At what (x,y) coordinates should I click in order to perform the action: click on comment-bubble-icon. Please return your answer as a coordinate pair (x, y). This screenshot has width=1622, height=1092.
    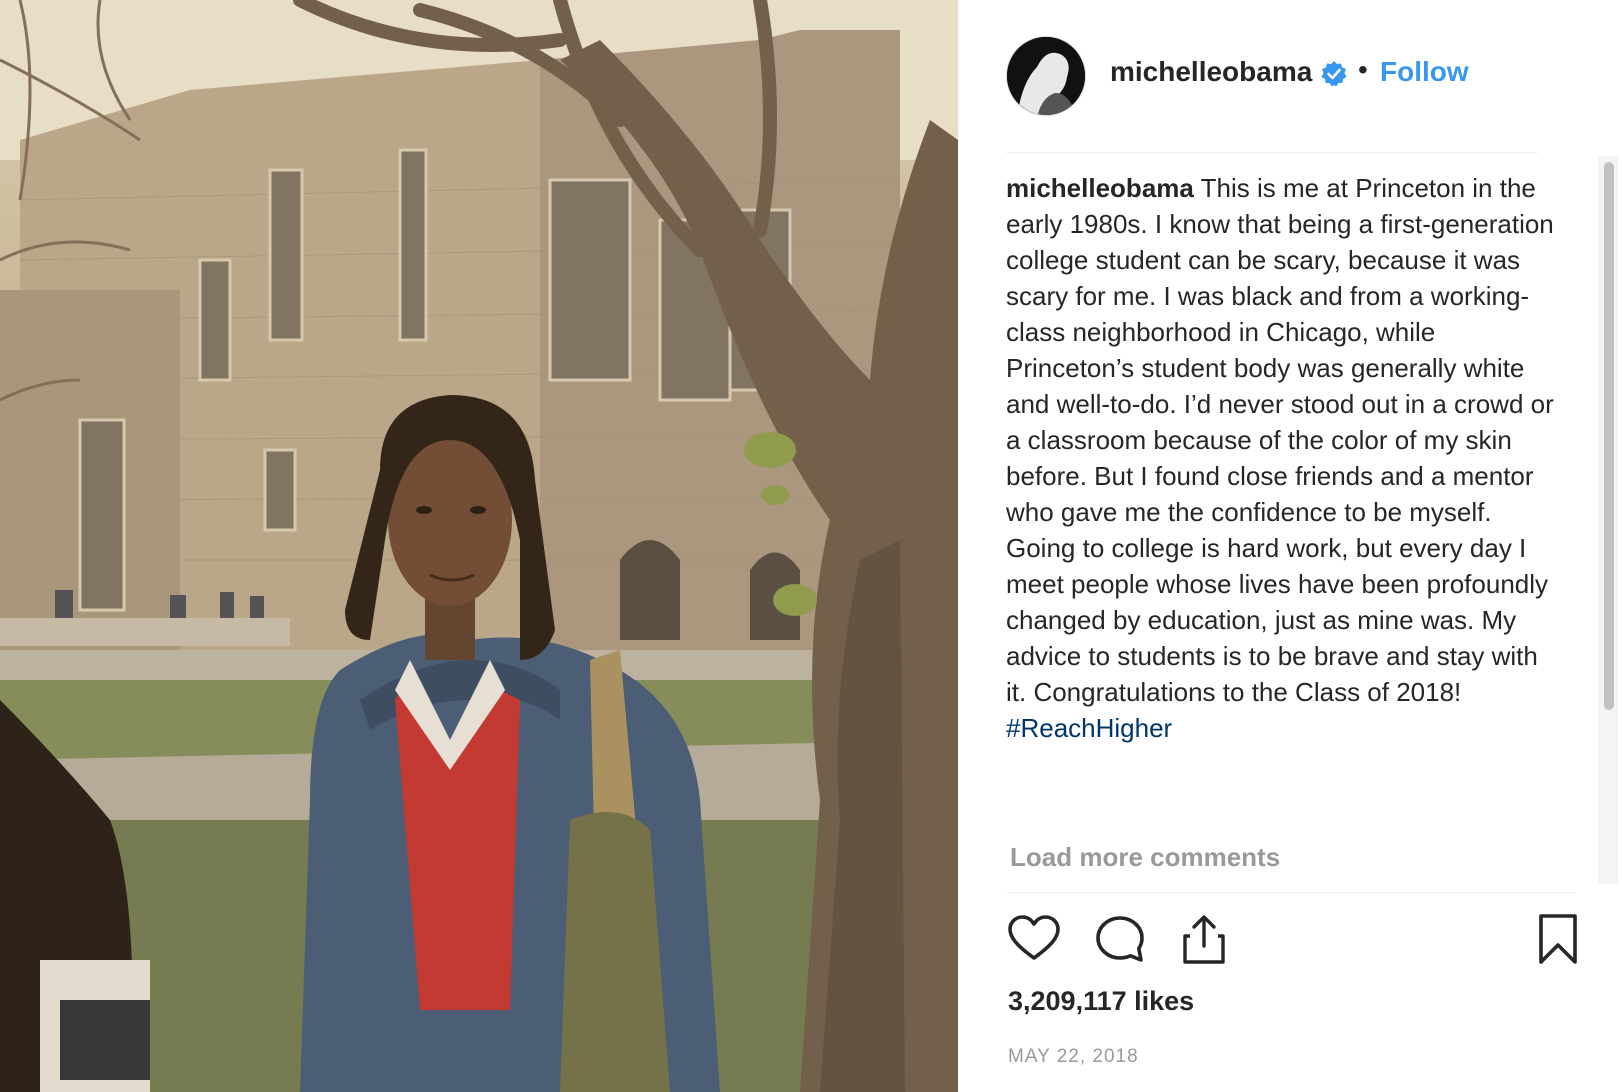
    Looking at the image, I should click on (1120, 940).